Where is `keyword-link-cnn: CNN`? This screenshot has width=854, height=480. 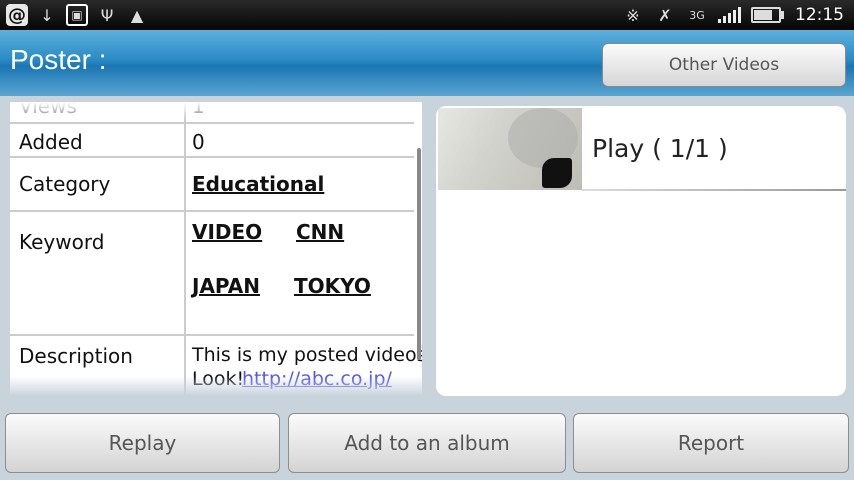
keyword-link-cnn: CNN is located at coordinates (320, 232).